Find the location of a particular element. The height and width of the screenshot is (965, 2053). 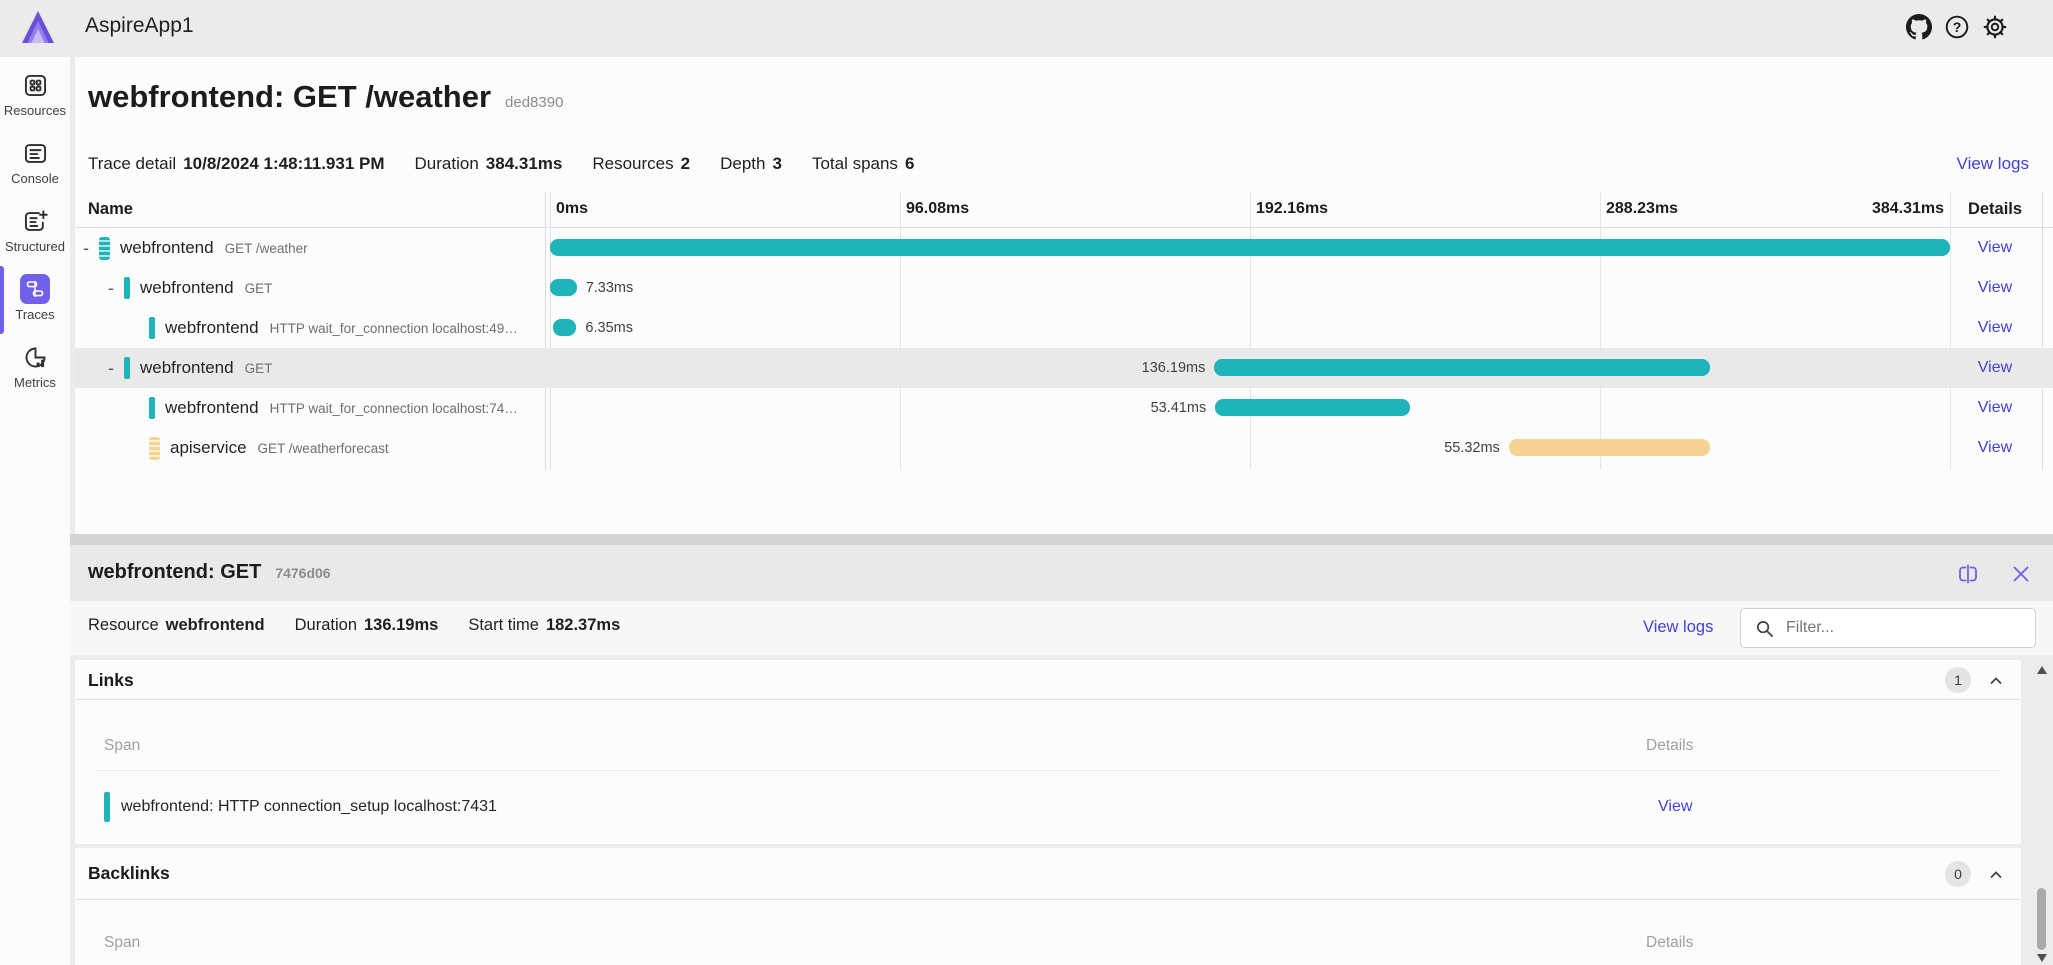

sidebar-label: Structured is located at coordinates (35, 246).